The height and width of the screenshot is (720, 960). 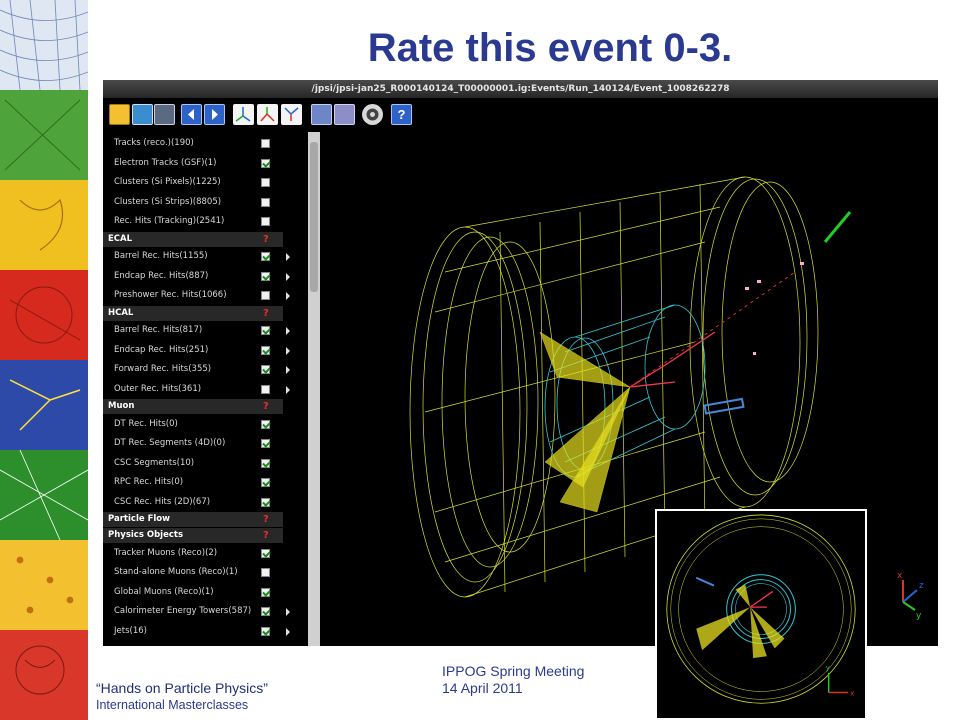 What do you see at coordinates (520, 115) in the screenshot?
I see `toolbar: ?` at bounding box center [520, 115].